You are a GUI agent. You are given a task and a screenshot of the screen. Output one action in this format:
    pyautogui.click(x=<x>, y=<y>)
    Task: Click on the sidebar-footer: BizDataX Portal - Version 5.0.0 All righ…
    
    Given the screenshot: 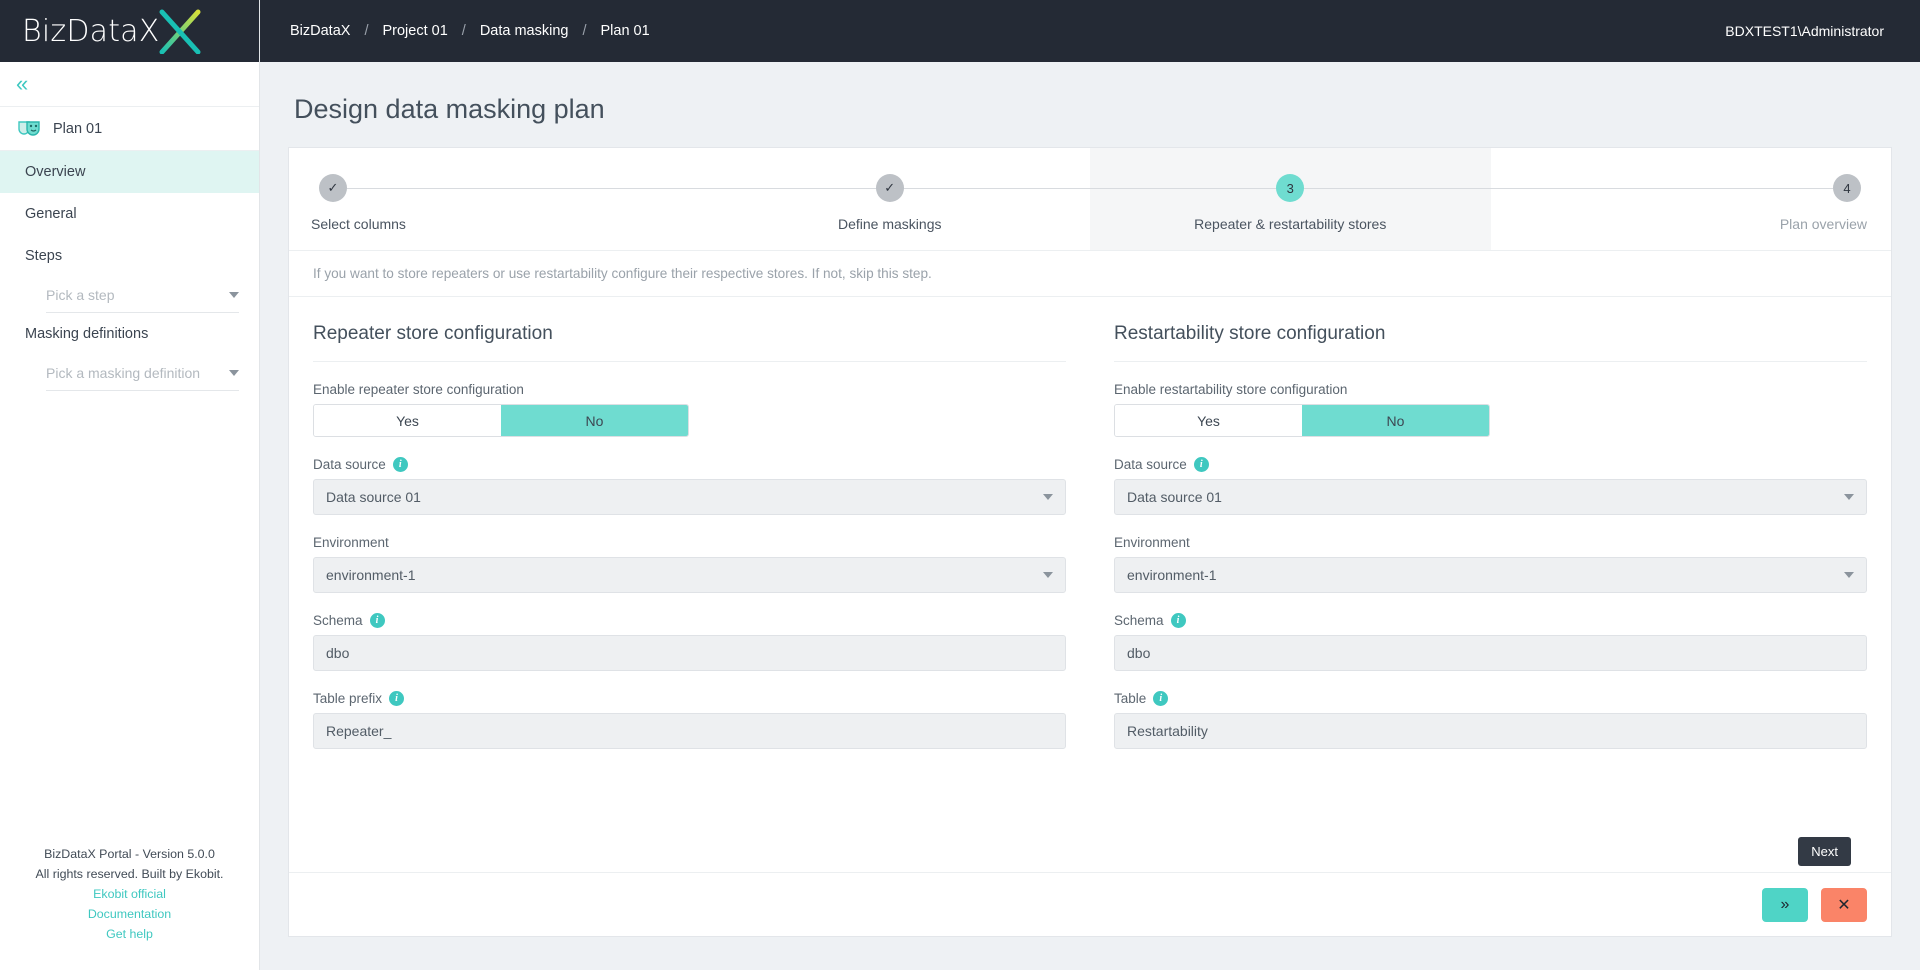 What is the action you would take?
    pyautogui.click(x=129, y=907)
    